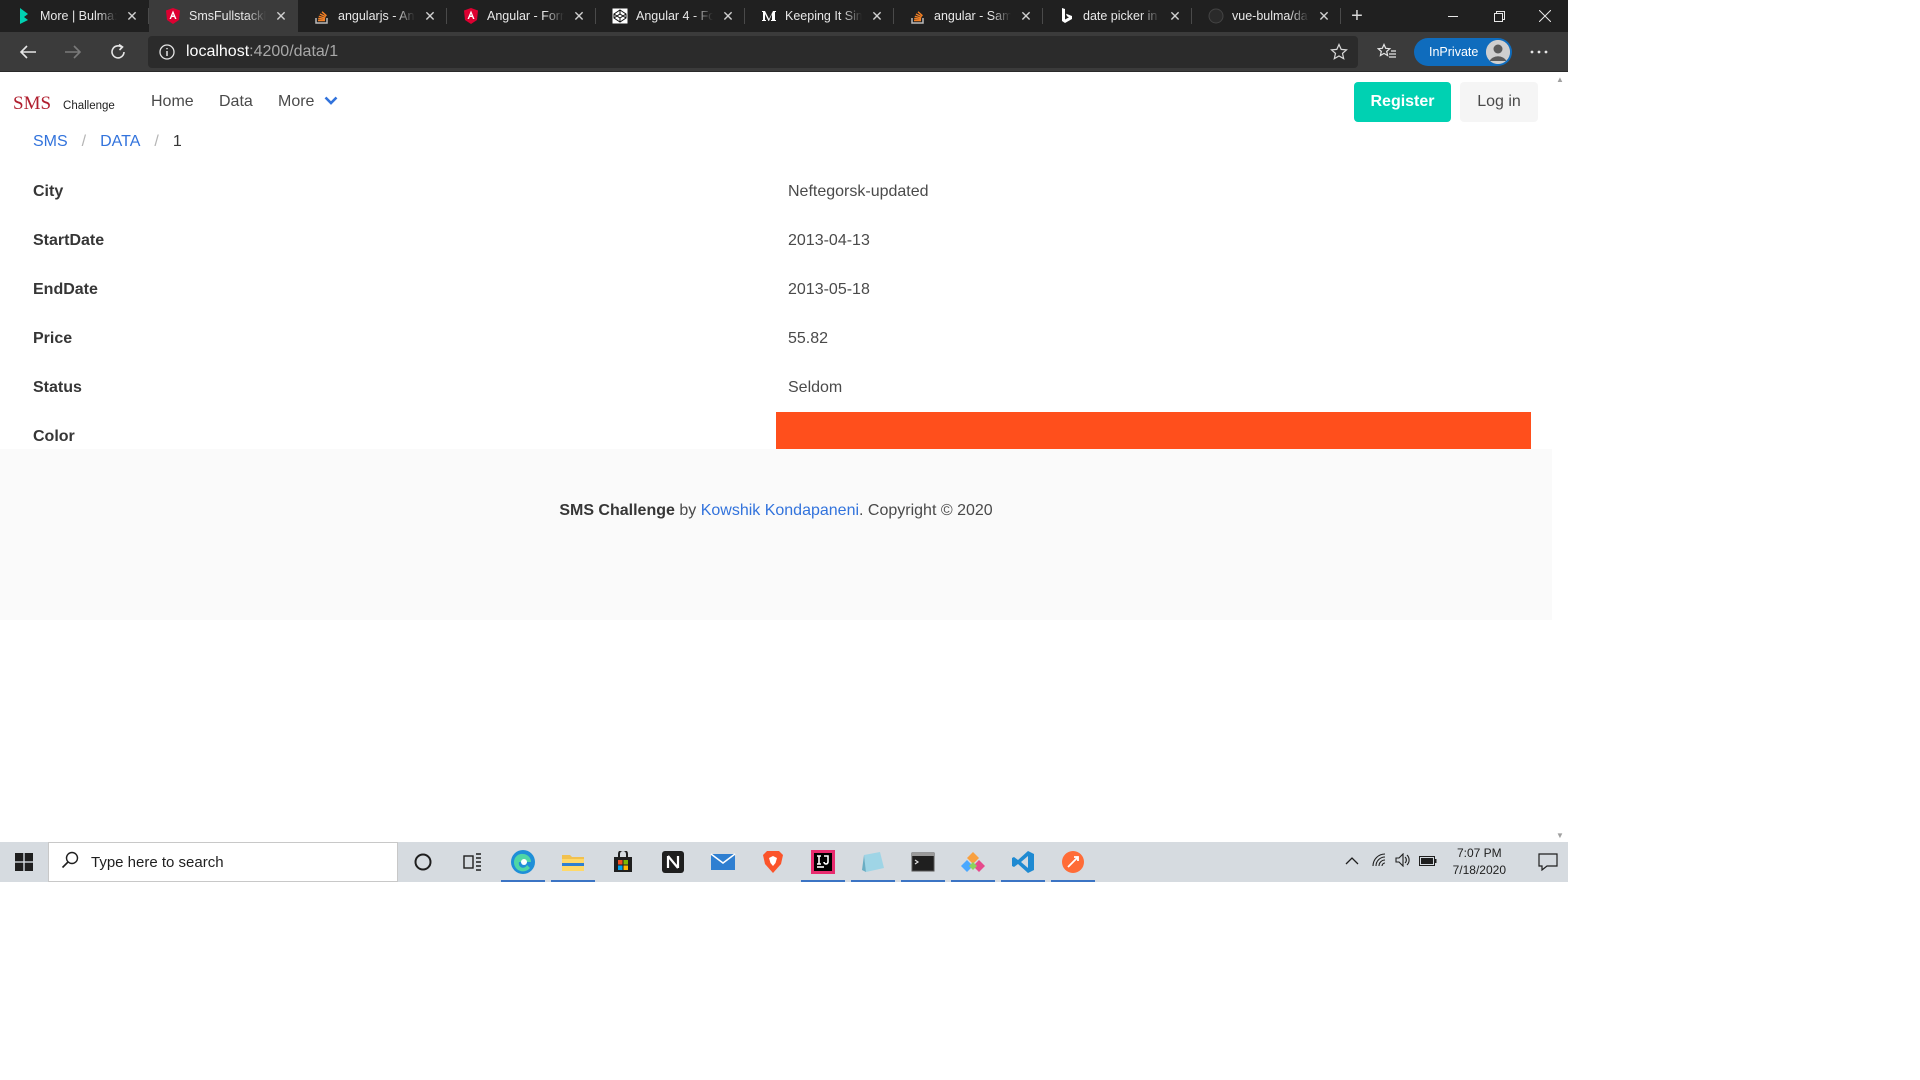 This screenshot has height=1080, width=1920. Describe the element at coordinates (1479, 853) in the screenshot. I see `clock-time: 7:07 PM` at that location.